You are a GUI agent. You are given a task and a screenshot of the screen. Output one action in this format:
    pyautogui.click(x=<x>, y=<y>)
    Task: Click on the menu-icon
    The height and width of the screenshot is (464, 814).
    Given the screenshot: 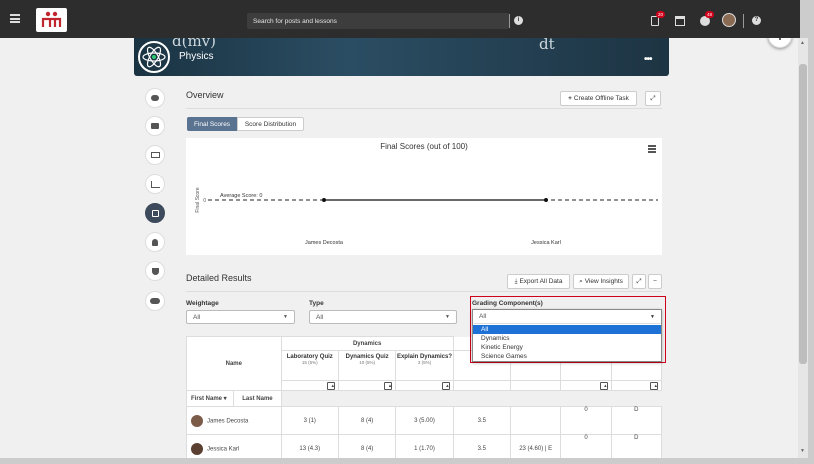 What is the action you would take?
    pyautogui.click(x=15, y=18)
    